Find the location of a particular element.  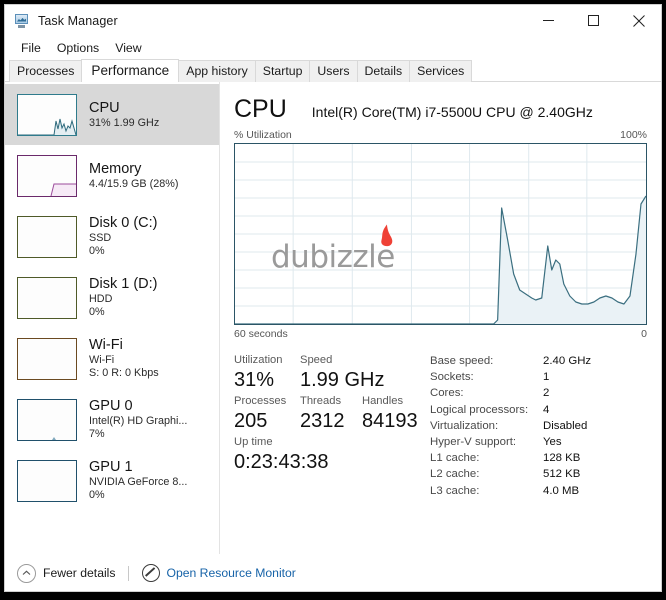

sidebar-item-sub1: Wi-Fi is located at coordinates (102, 360).